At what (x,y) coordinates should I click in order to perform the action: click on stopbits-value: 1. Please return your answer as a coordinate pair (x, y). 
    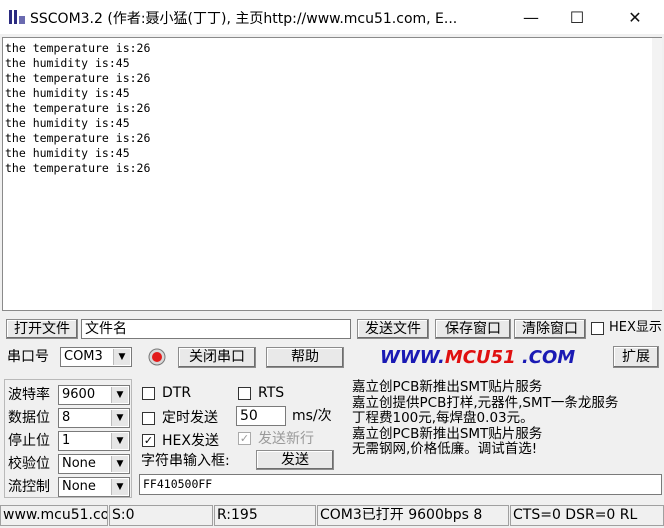
    Looking at the image, I should click on (66, 440).